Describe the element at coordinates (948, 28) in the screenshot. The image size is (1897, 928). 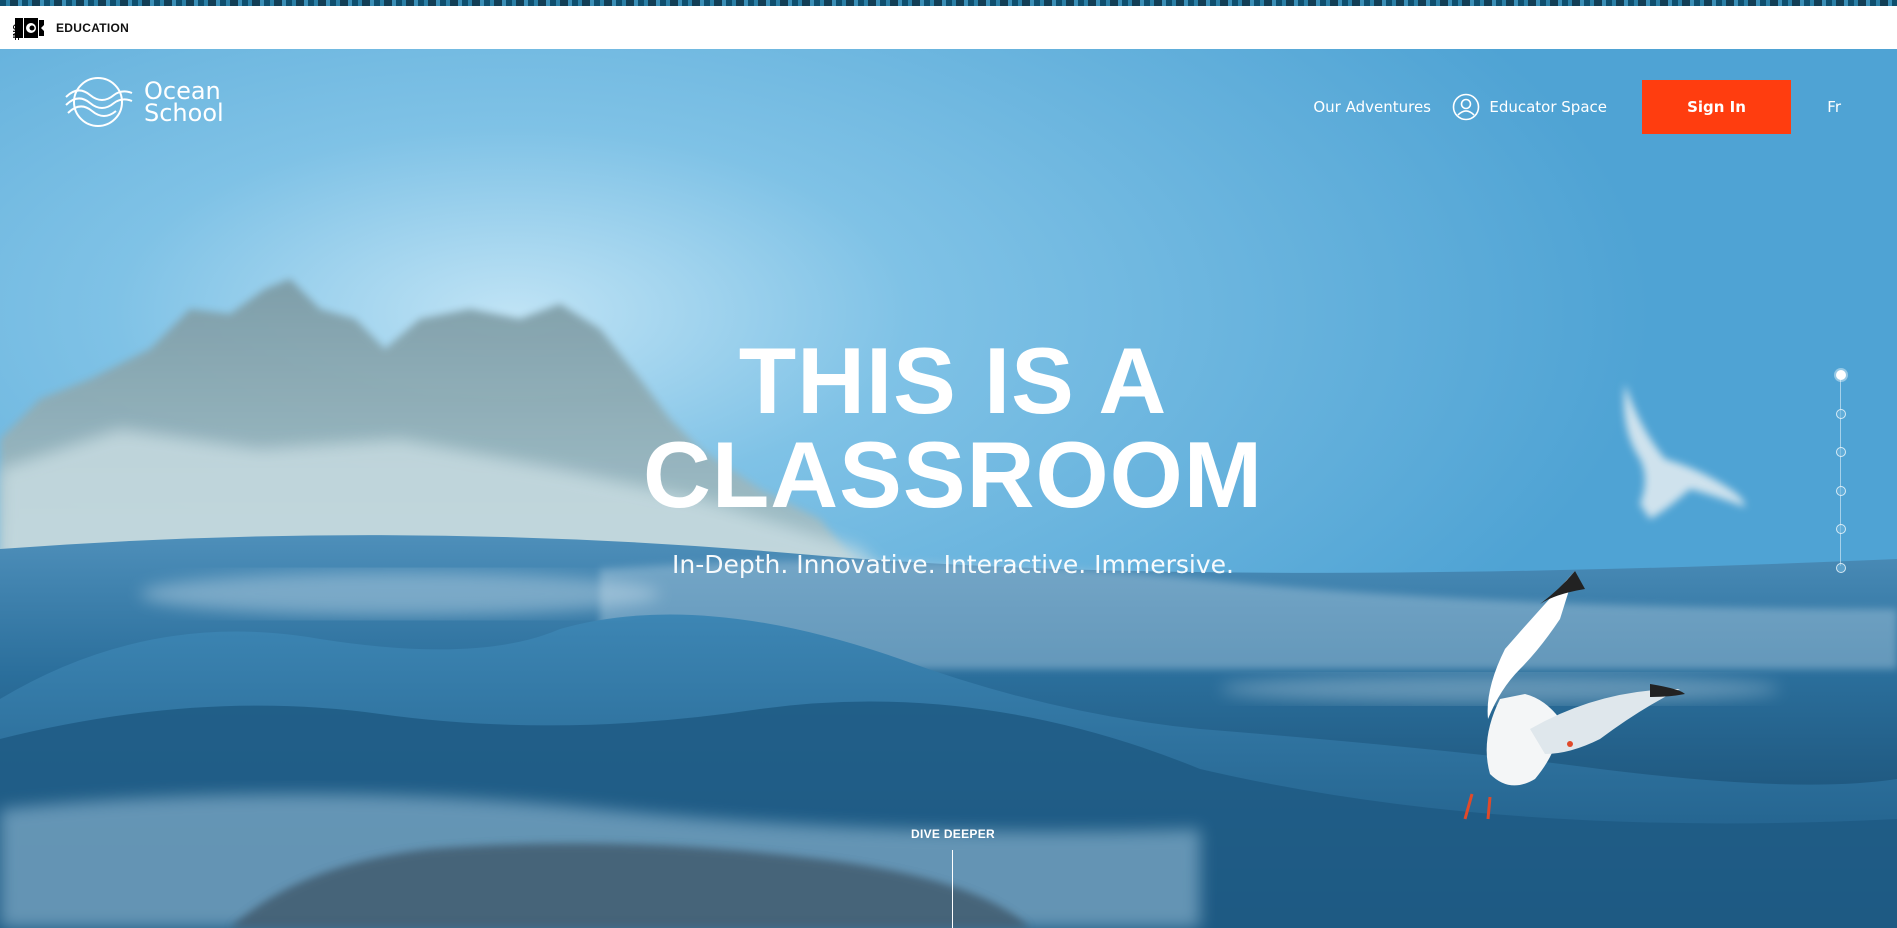
I see `nfb-education-bar: ONF EDUCATION` at that location.